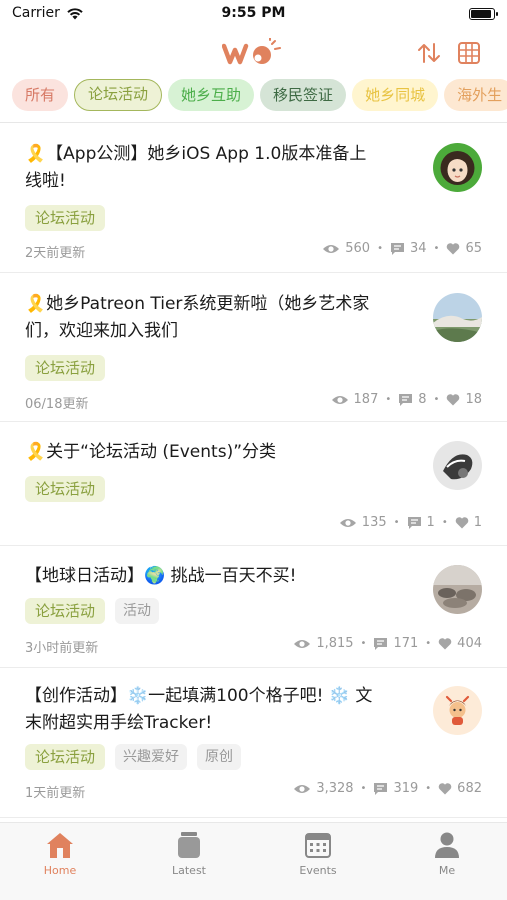  Describe the element at coordinates (45, 181) in the screenshot. I see `post-title-line: 线啦!` at that location.